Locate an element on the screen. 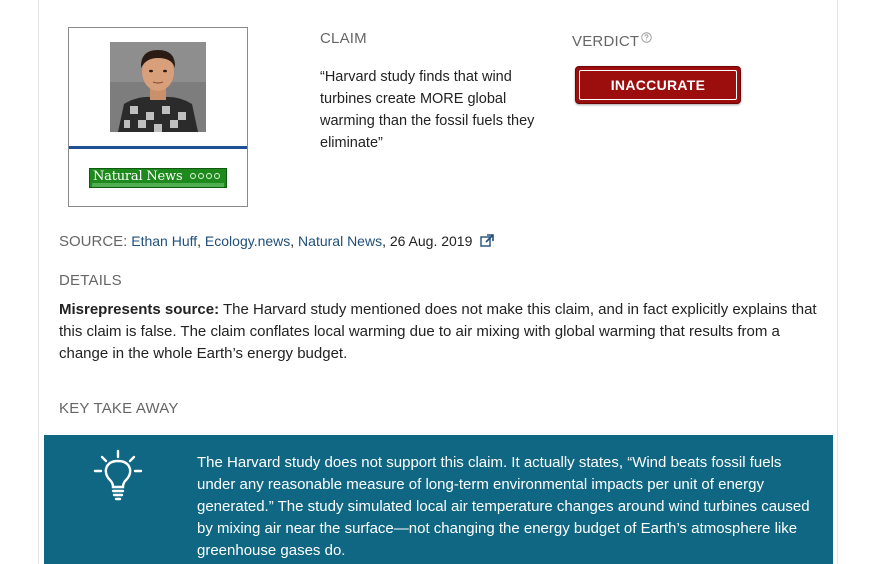 The width and height of the screenshot is (870, 564). outlet-logo: Natural News is located at coordinates (158, 178).